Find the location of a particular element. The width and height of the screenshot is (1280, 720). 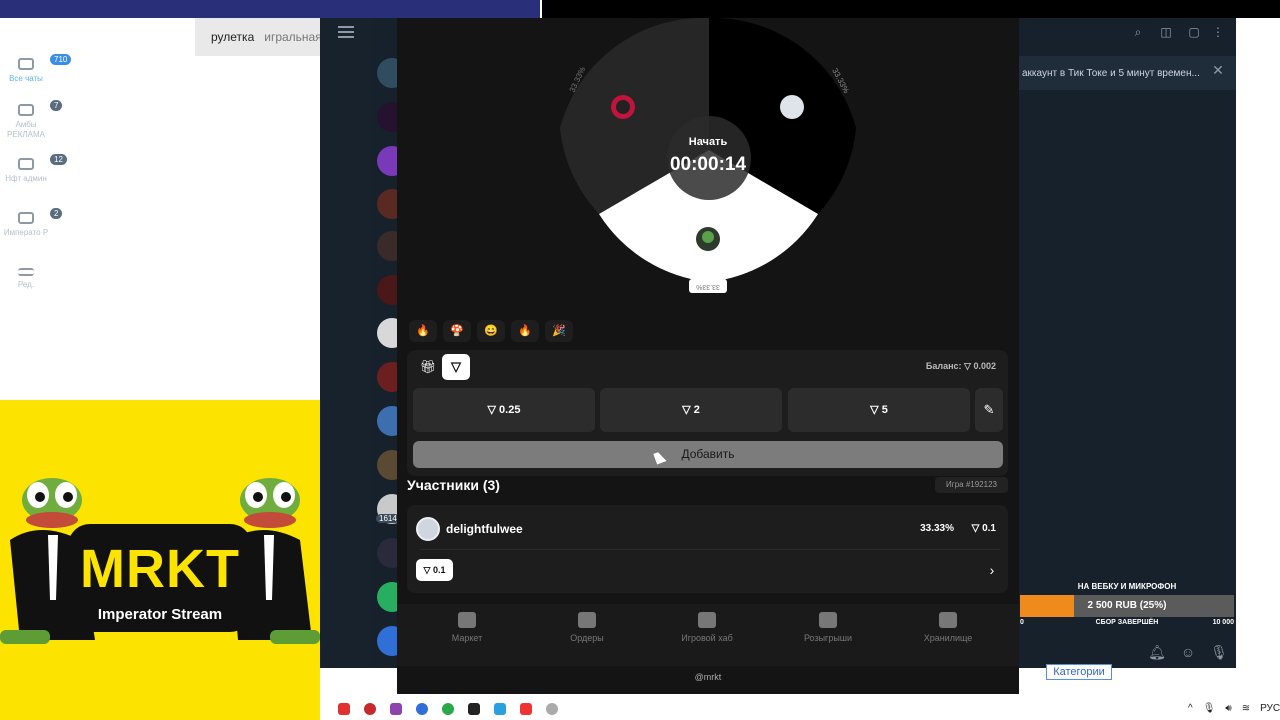

chrome-icon is located at coordinates (448, 709).